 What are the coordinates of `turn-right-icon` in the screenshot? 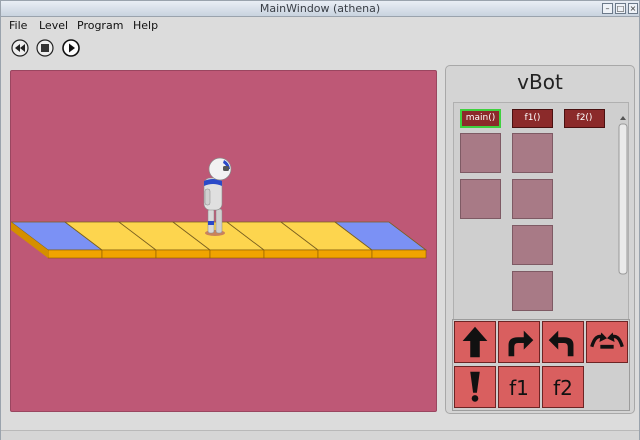 It's located at (521, 343).